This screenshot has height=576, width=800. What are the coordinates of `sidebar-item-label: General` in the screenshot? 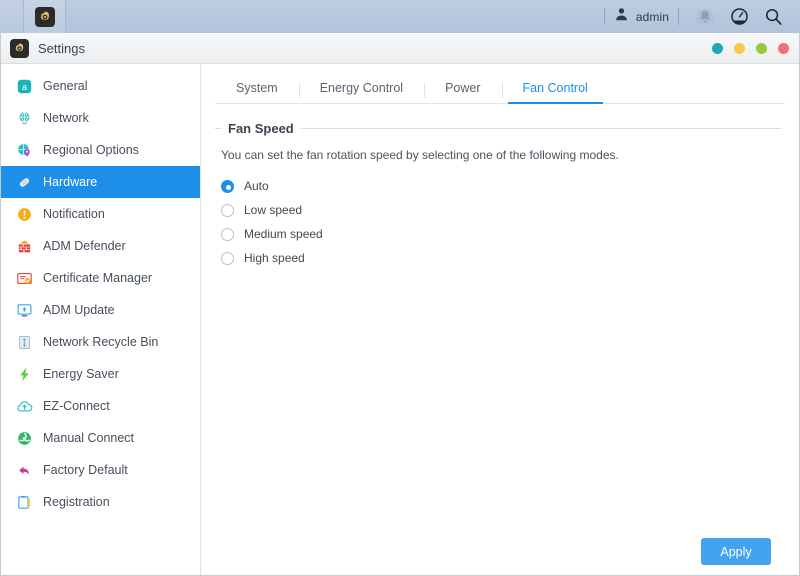 It's located at (65, 86).